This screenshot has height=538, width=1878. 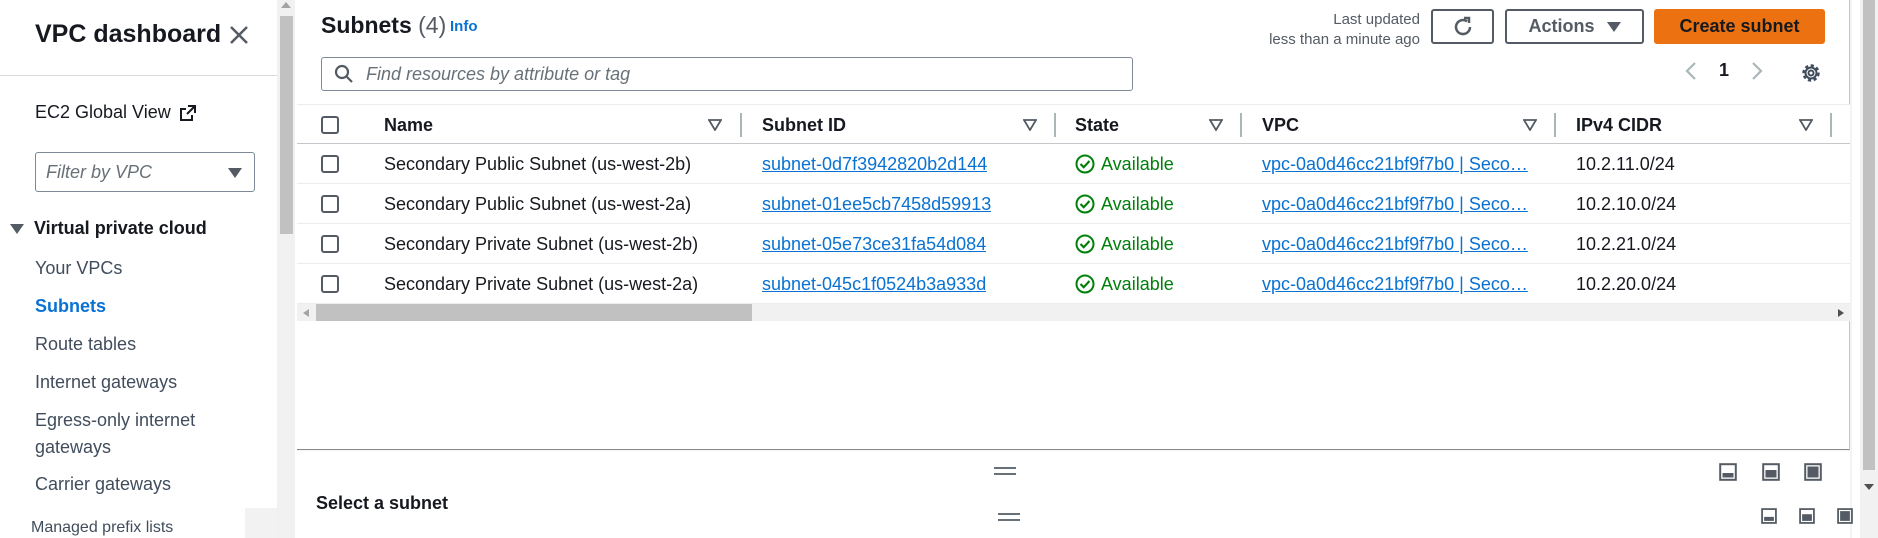 I want to click on sidebar-item-carrier-gateways: Carrier gateways, so click(x=103, y=484).